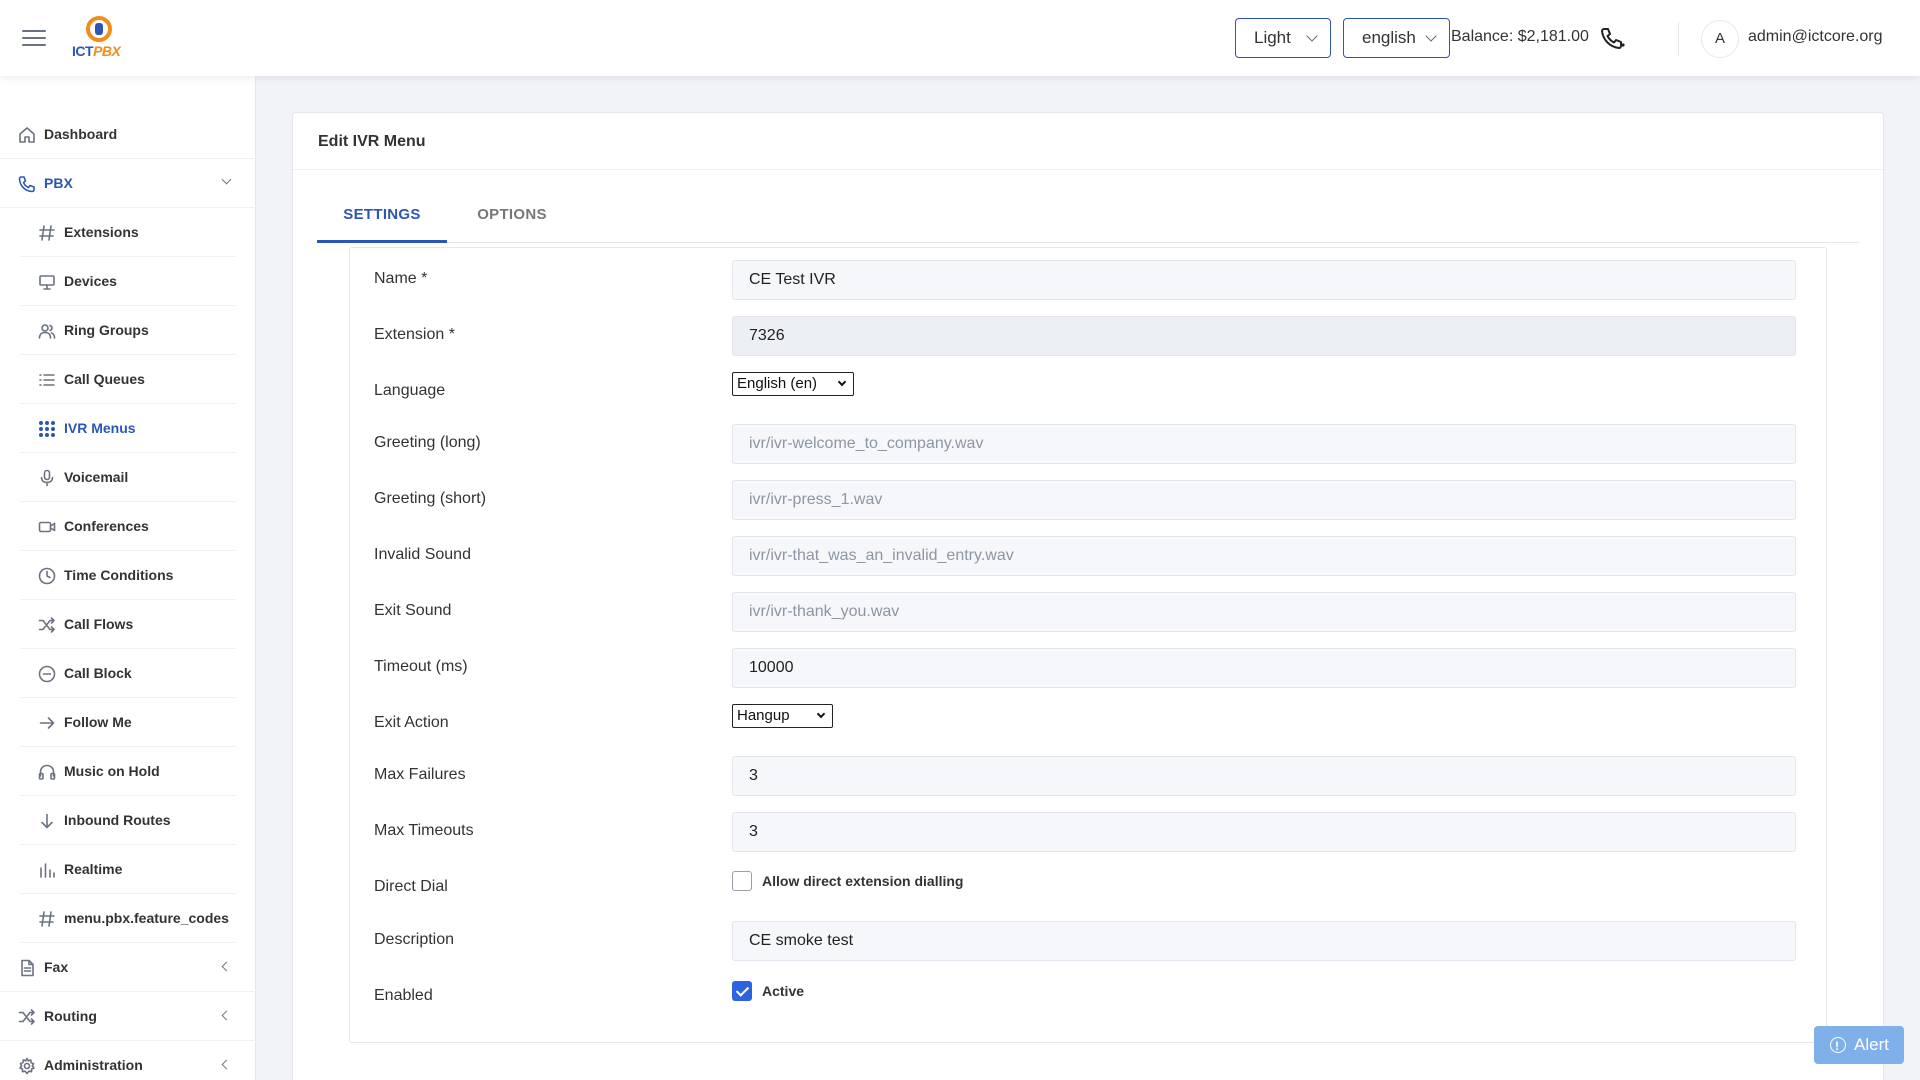 The width and height of the screenshot is (1920, 1080). What do you see at coordinates (27, 135) in the screenshot?
I see `home-icon` at bounding box center [27, 135].